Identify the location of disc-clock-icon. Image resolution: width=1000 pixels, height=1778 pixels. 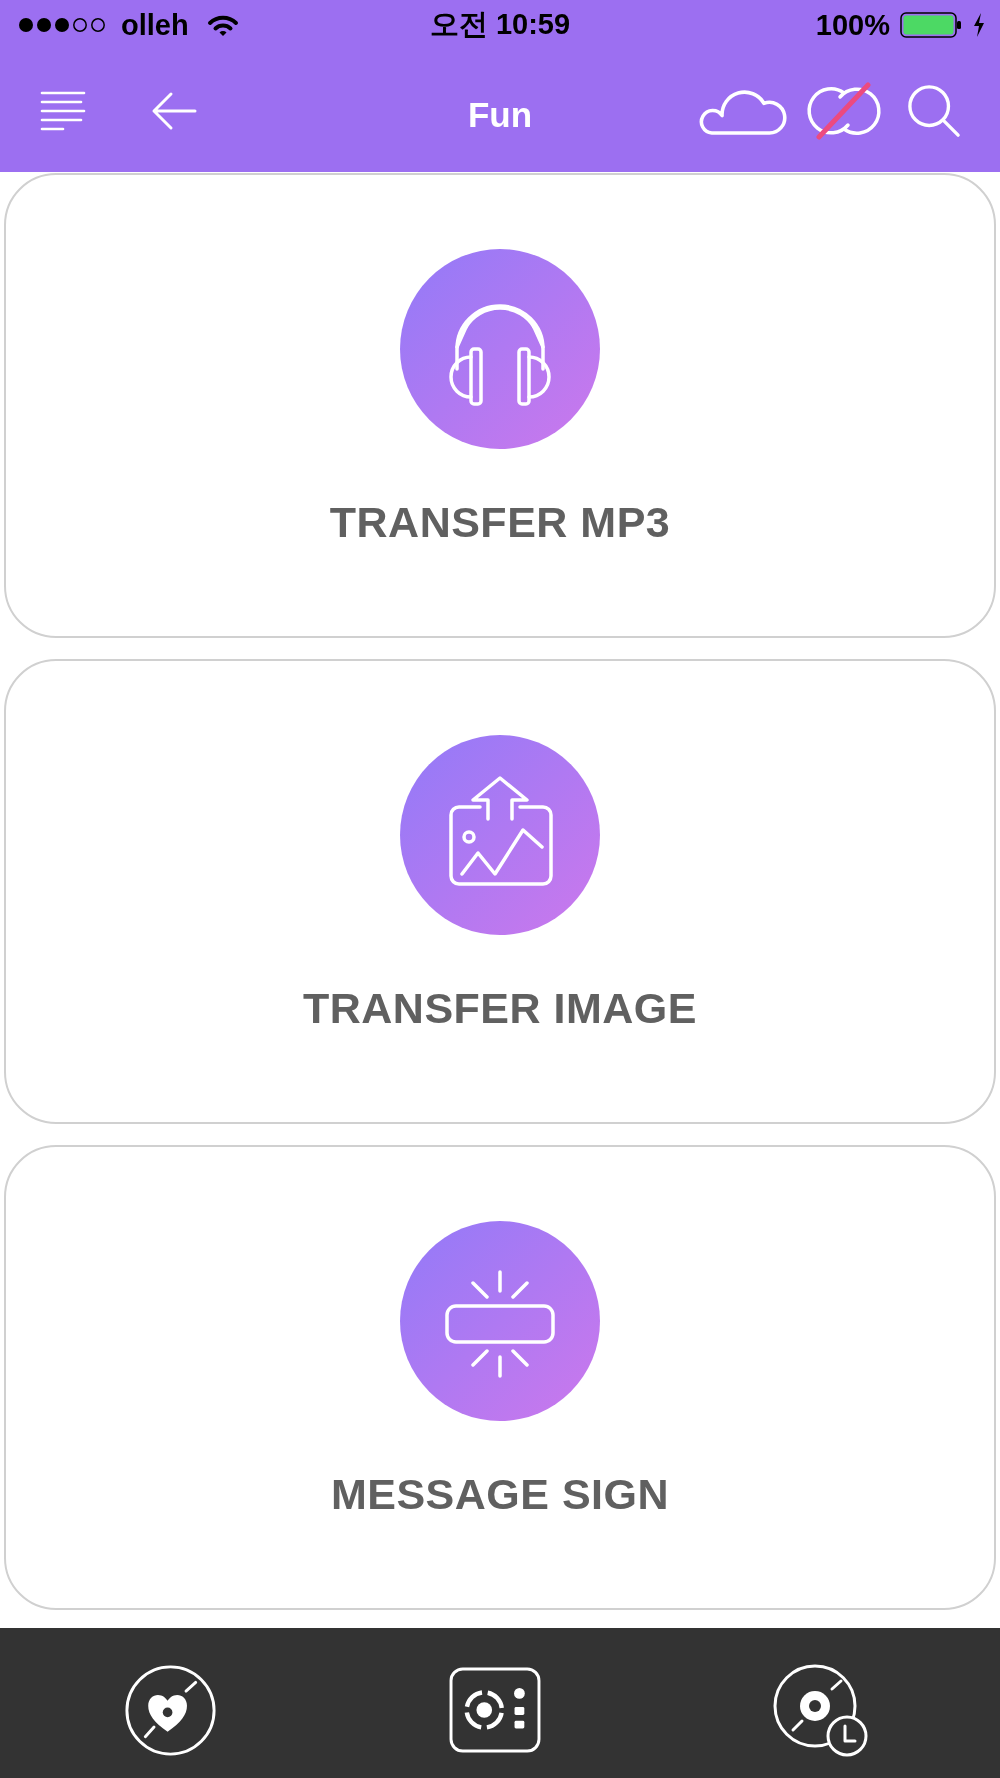
(821, 1710).